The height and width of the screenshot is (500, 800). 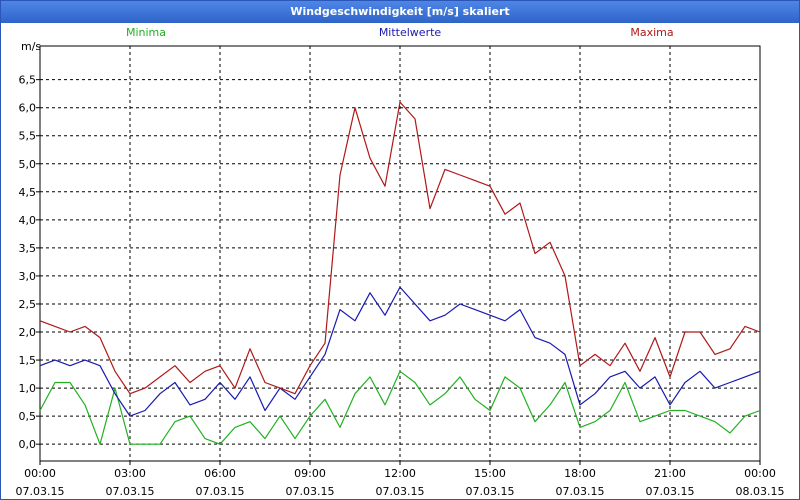 I want to click on y-tick-label: 2,0, so click(x=28, y=332).